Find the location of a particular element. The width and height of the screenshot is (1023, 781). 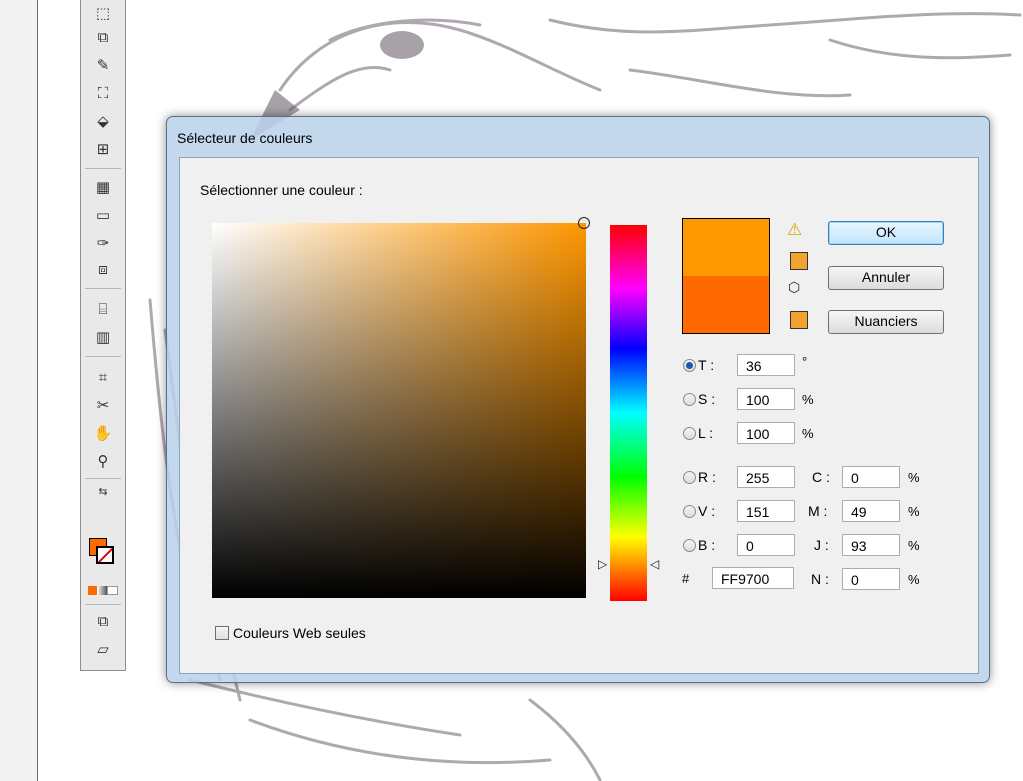

magenta-label: M : is located at coordinates (818, 511).